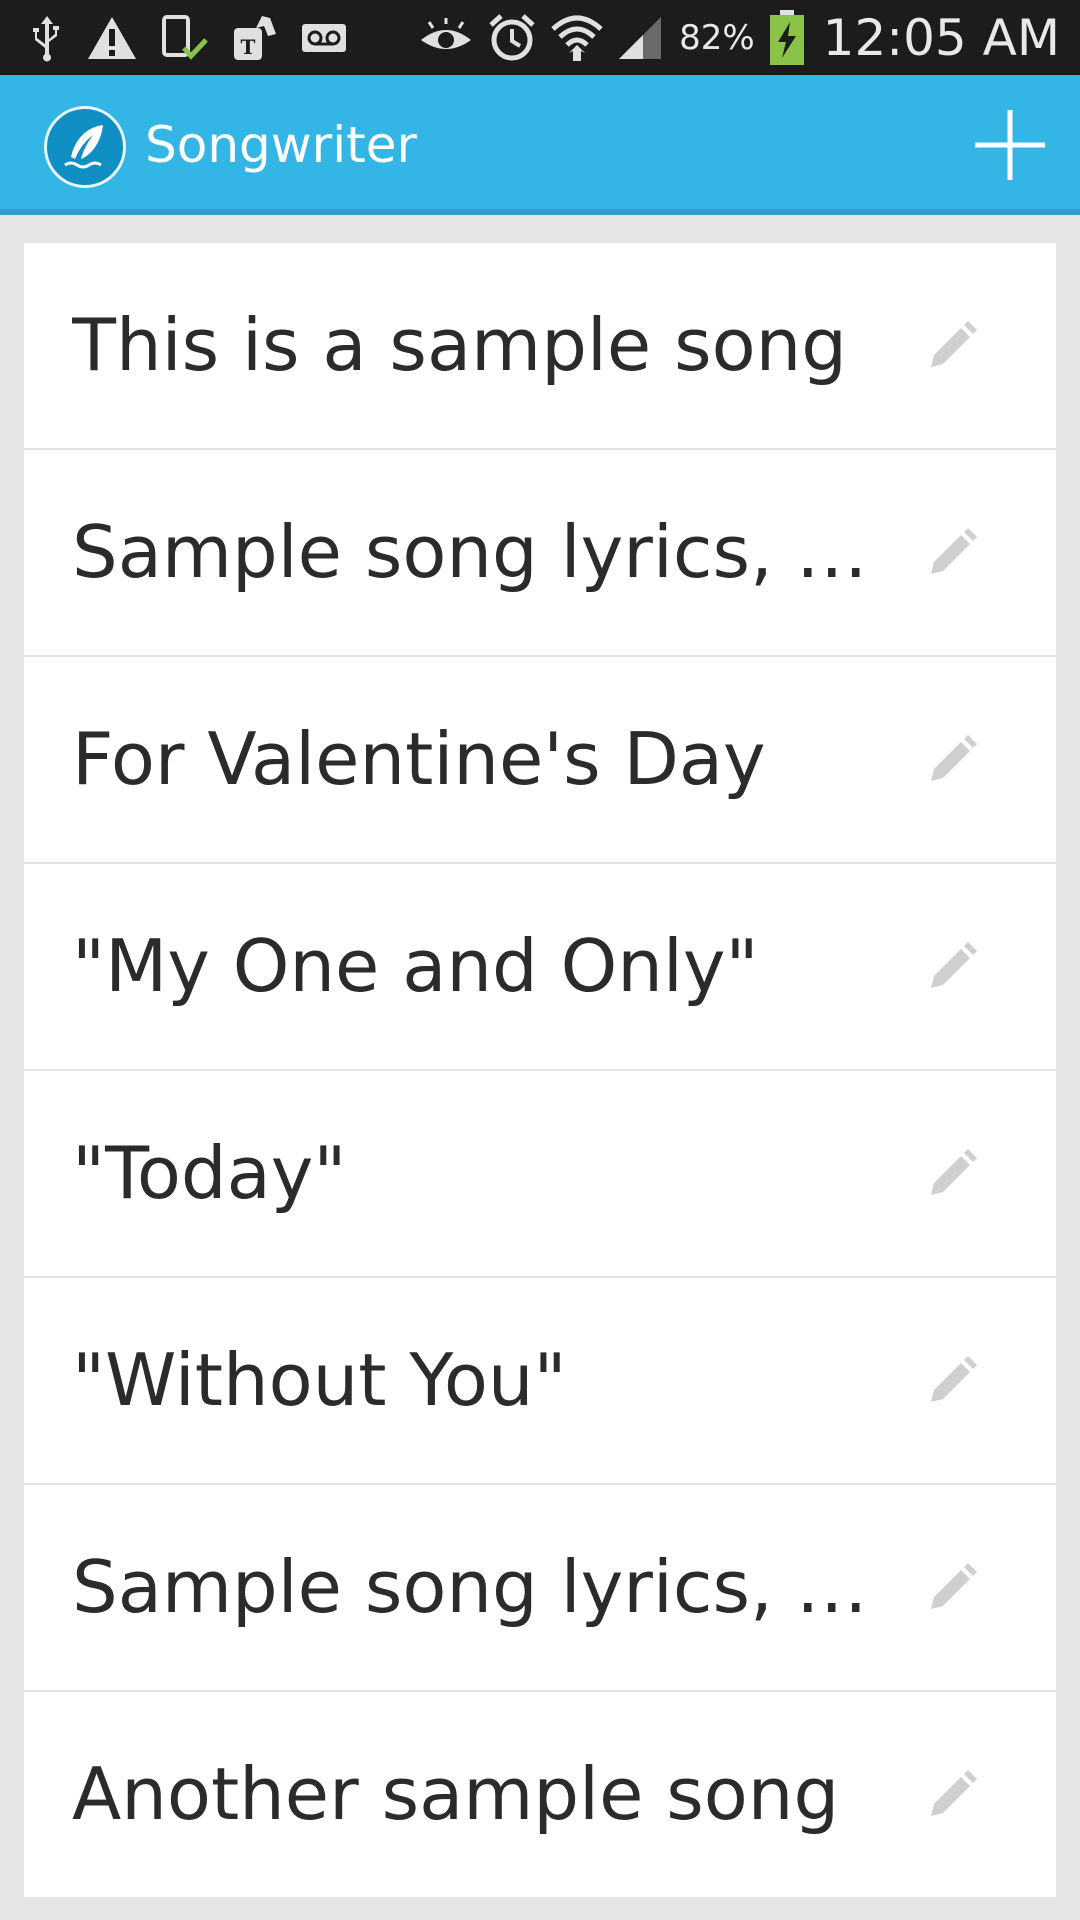  I want to click on eye-icon, so click(446, 37).